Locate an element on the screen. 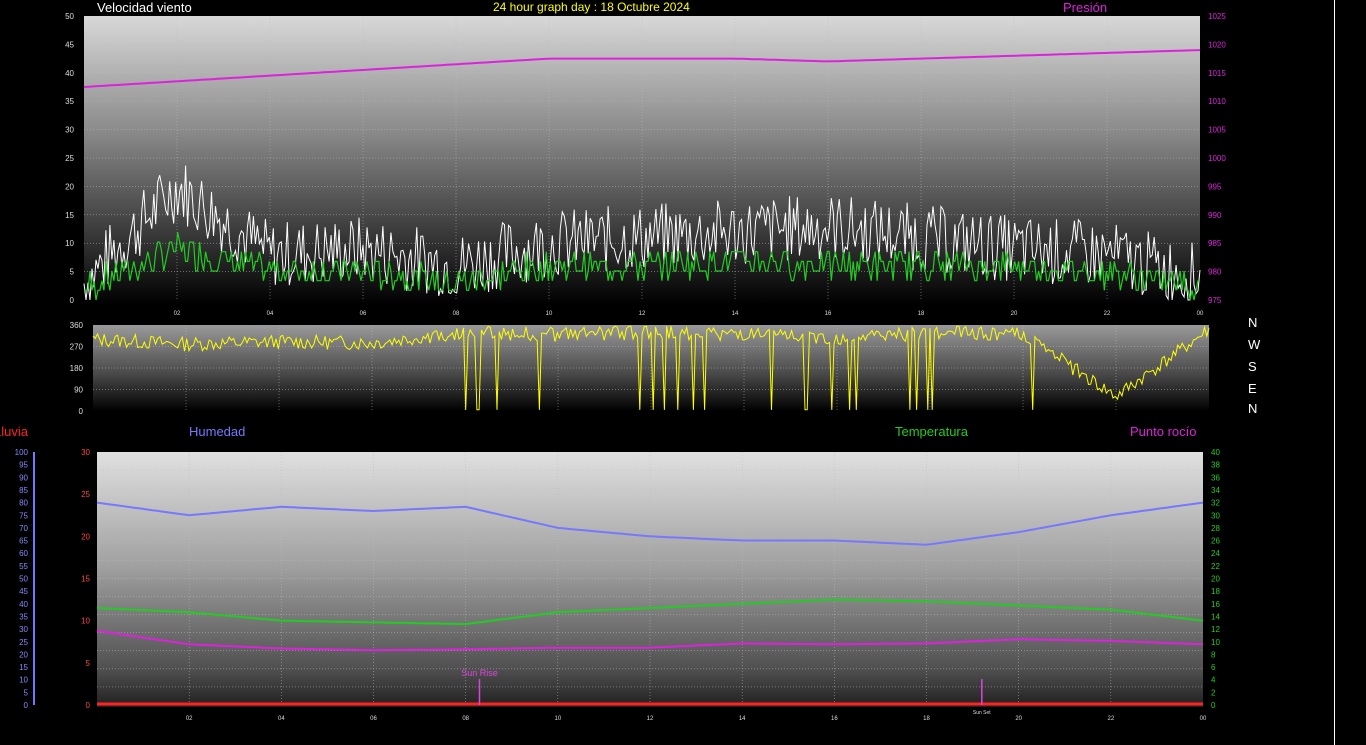 Image resolution: width=1366 pixels, height=745 pixels. direction-label-s: S is located at coordinates (1252, 366).